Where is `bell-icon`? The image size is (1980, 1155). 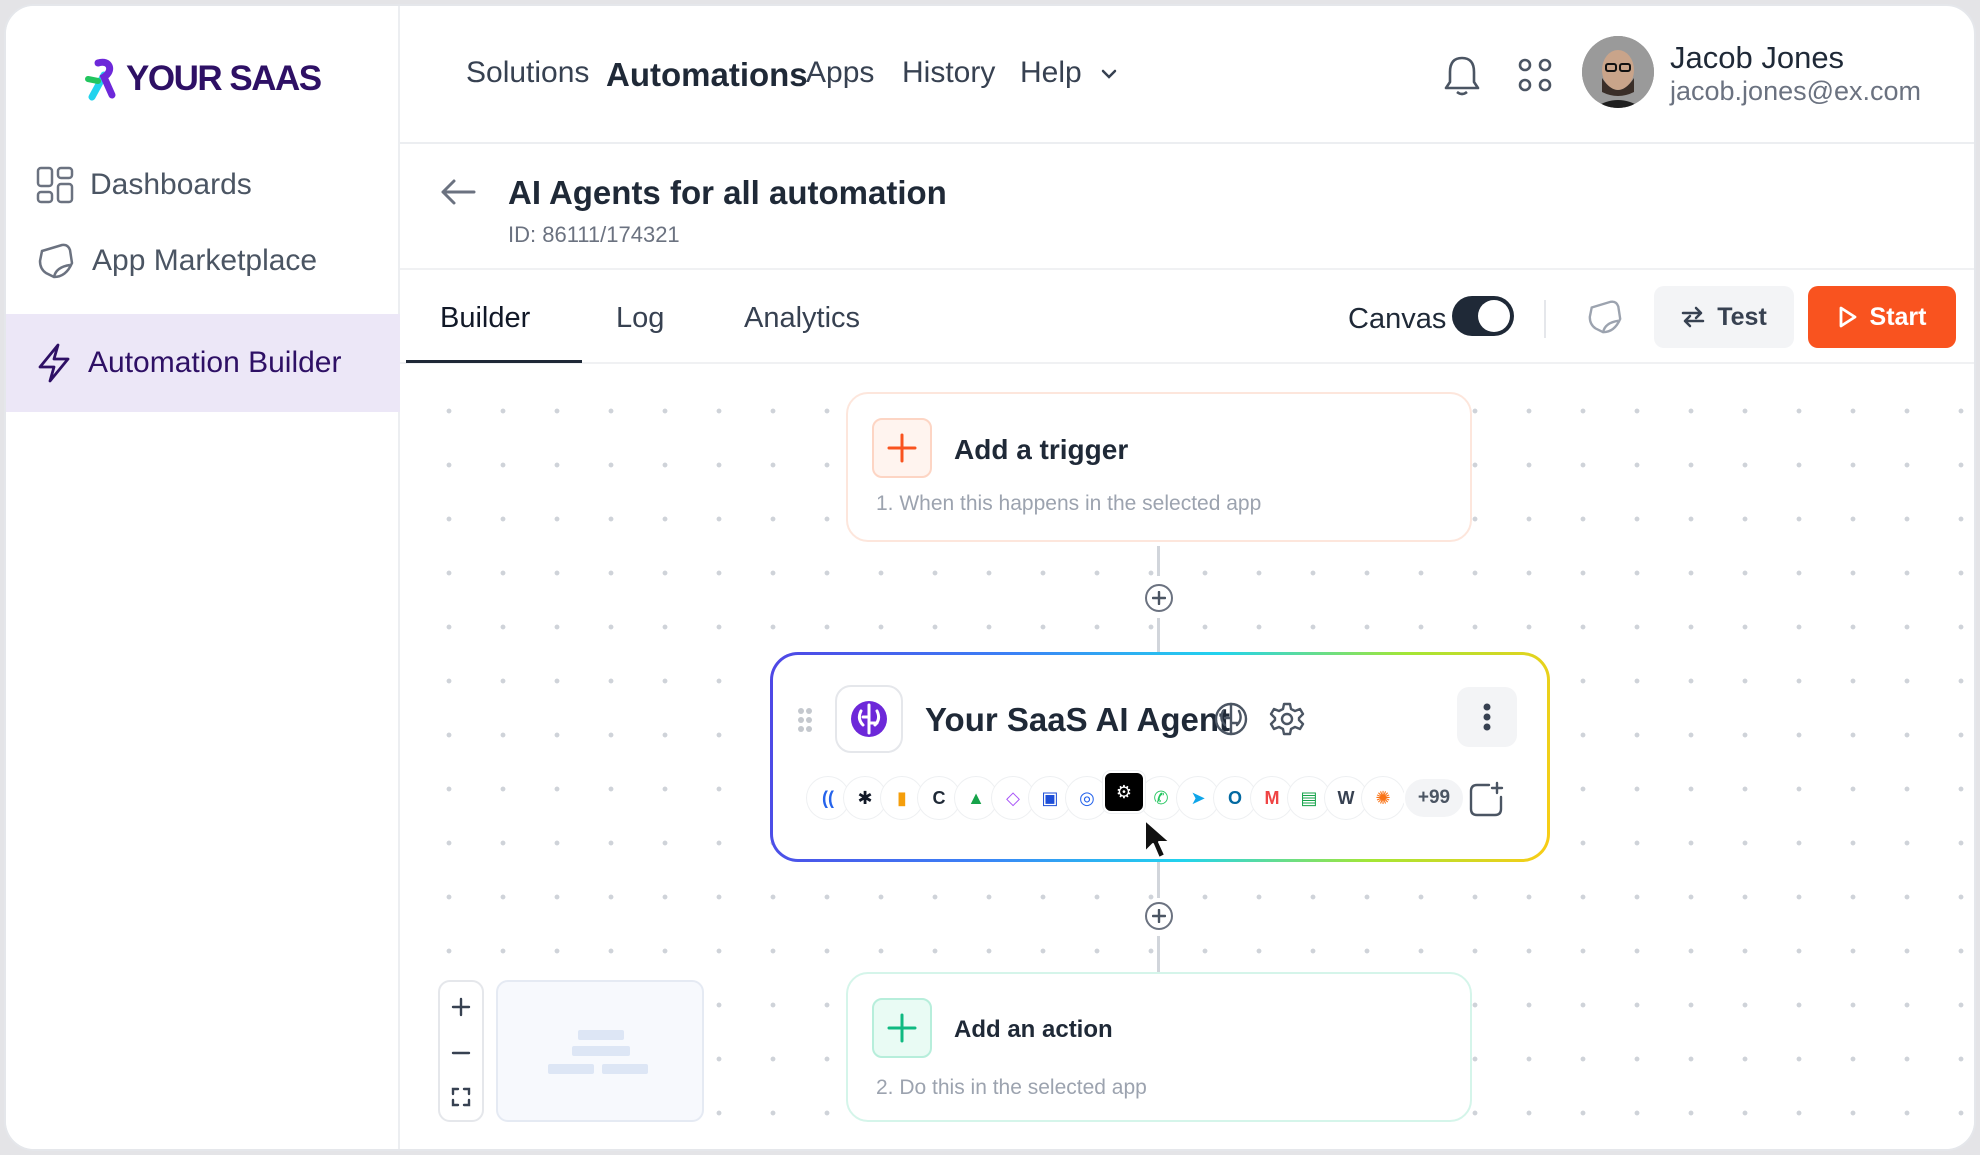
bell-icon is located at coordinates (1462, 75).